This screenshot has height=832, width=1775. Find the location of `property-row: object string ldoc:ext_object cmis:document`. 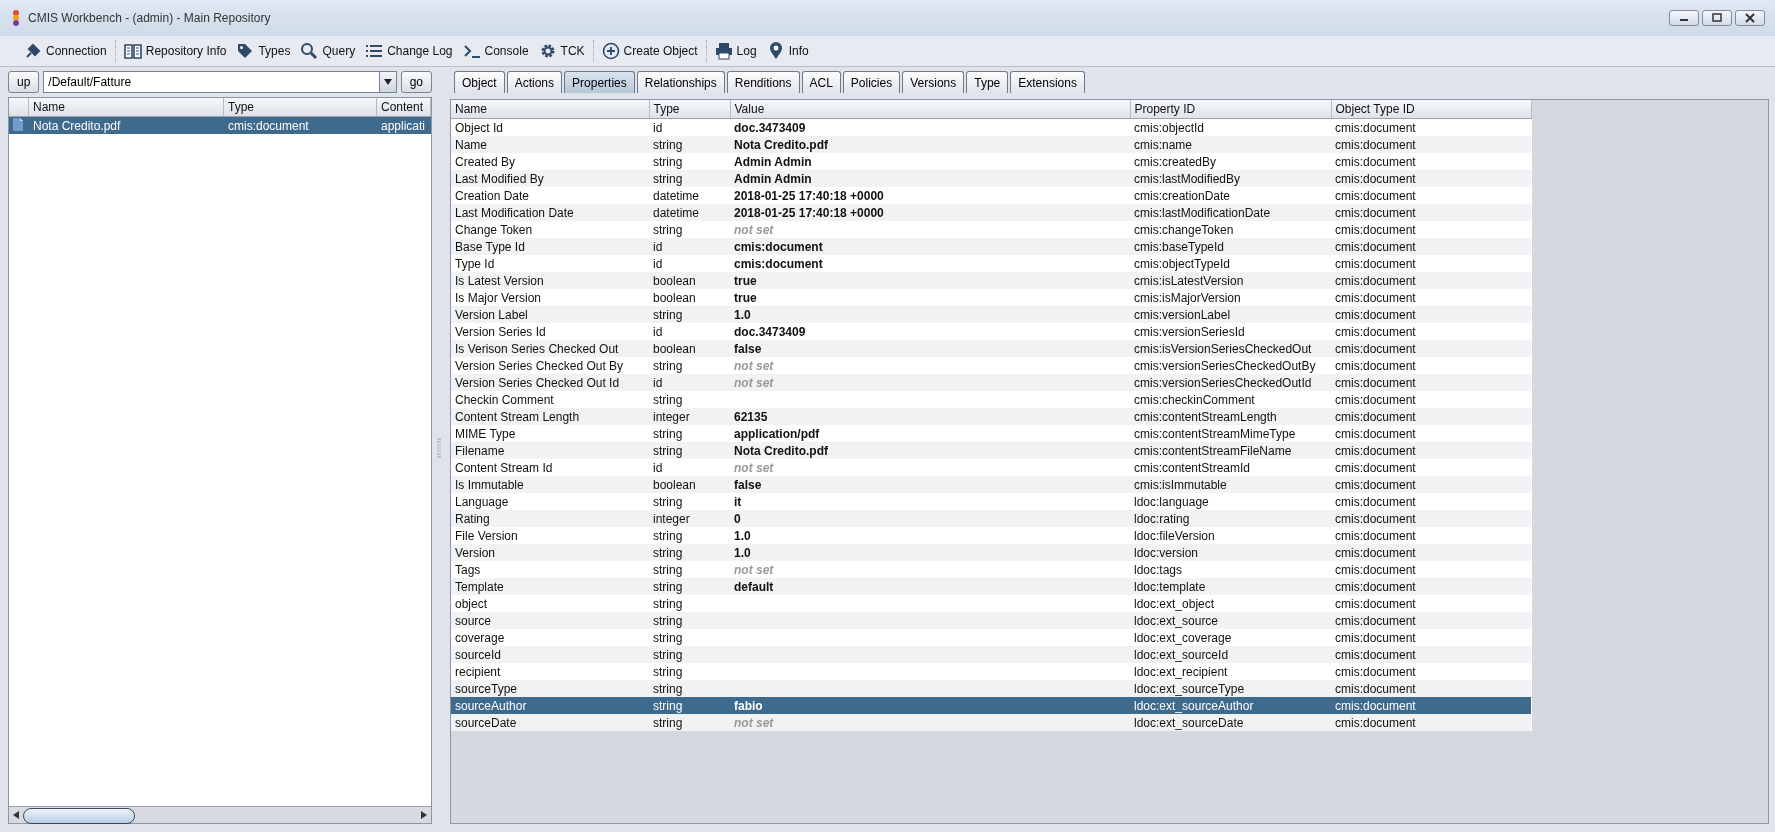

property-row: object string ldoc:ext_object cmis:document is located at coordinates (991, 603).